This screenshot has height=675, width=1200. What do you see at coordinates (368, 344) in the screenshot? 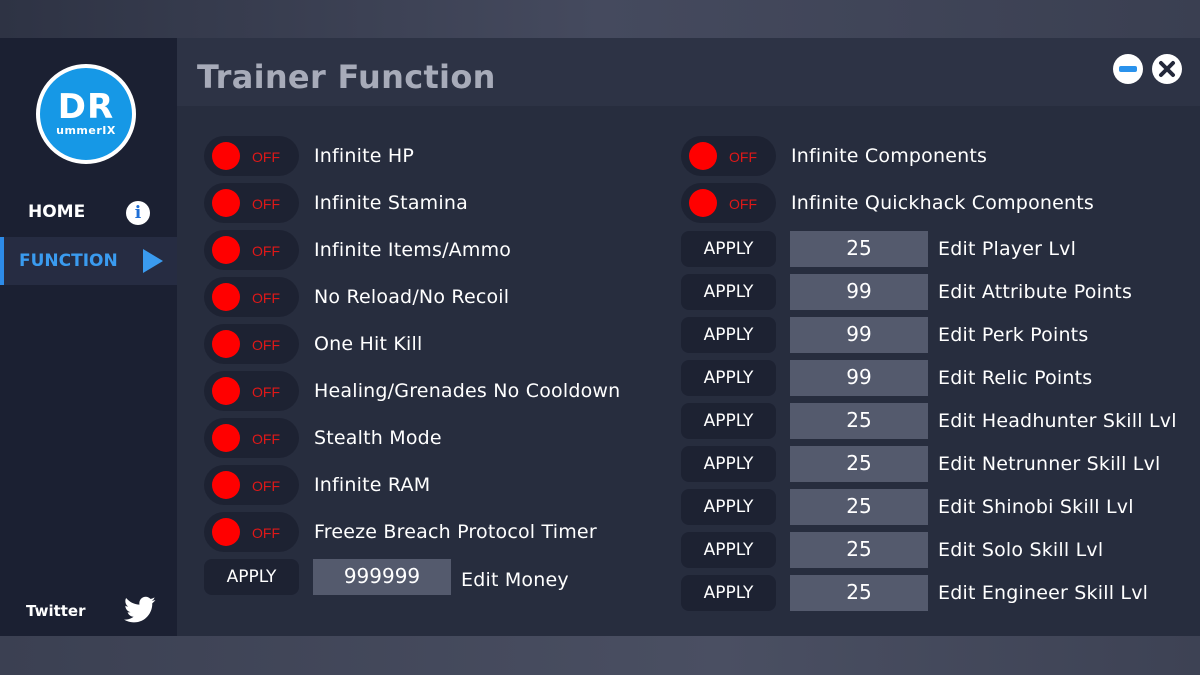
I see `option-label: One Hit Kill` at bounding box center [368, 344].